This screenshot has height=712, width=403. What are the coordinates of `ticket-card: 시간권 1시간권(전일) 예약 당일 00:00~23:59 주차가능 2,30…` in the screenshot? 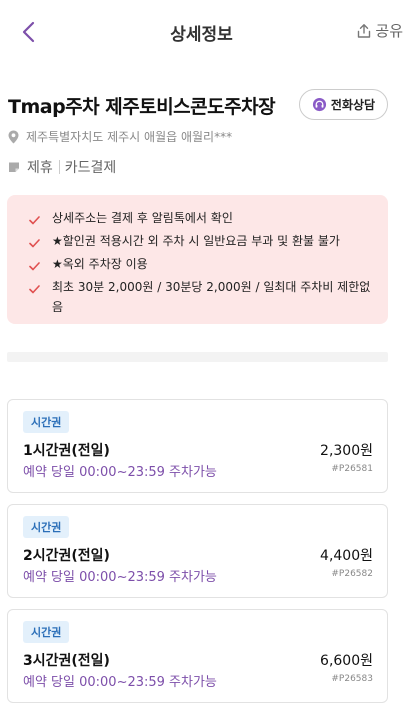 It's located at (197, 446).